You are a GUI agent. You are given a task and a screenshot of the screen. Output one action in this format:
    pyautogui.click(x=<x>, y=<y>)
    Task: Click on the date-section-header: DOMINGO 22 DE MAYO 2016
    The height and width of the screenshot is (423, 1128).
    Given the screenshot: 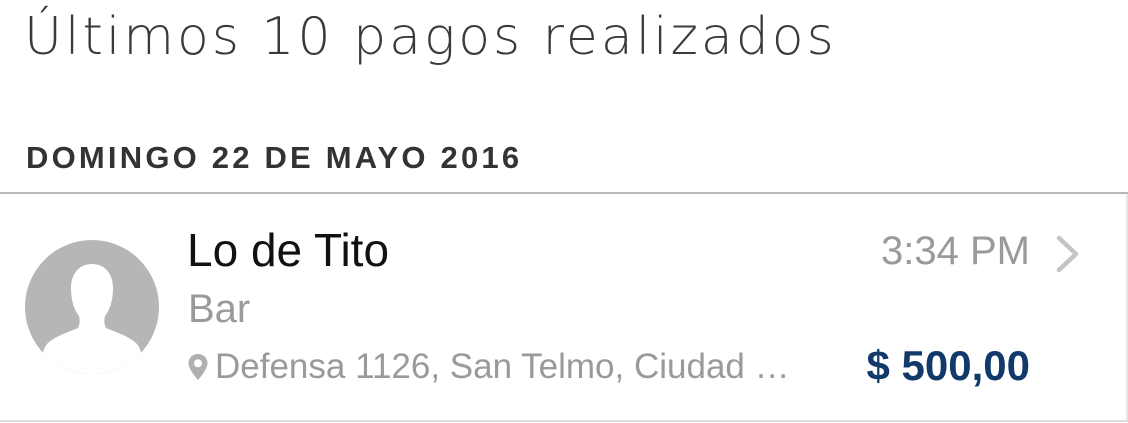 What is the action you would take?
    pyautogui.click(x=274, y=157)
    